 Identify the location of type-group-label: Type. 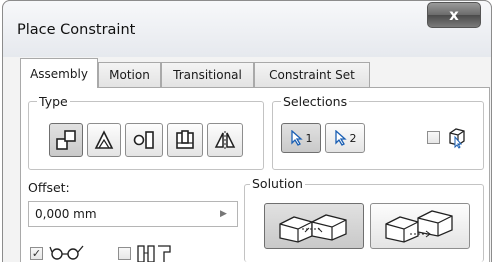
(53, 101).